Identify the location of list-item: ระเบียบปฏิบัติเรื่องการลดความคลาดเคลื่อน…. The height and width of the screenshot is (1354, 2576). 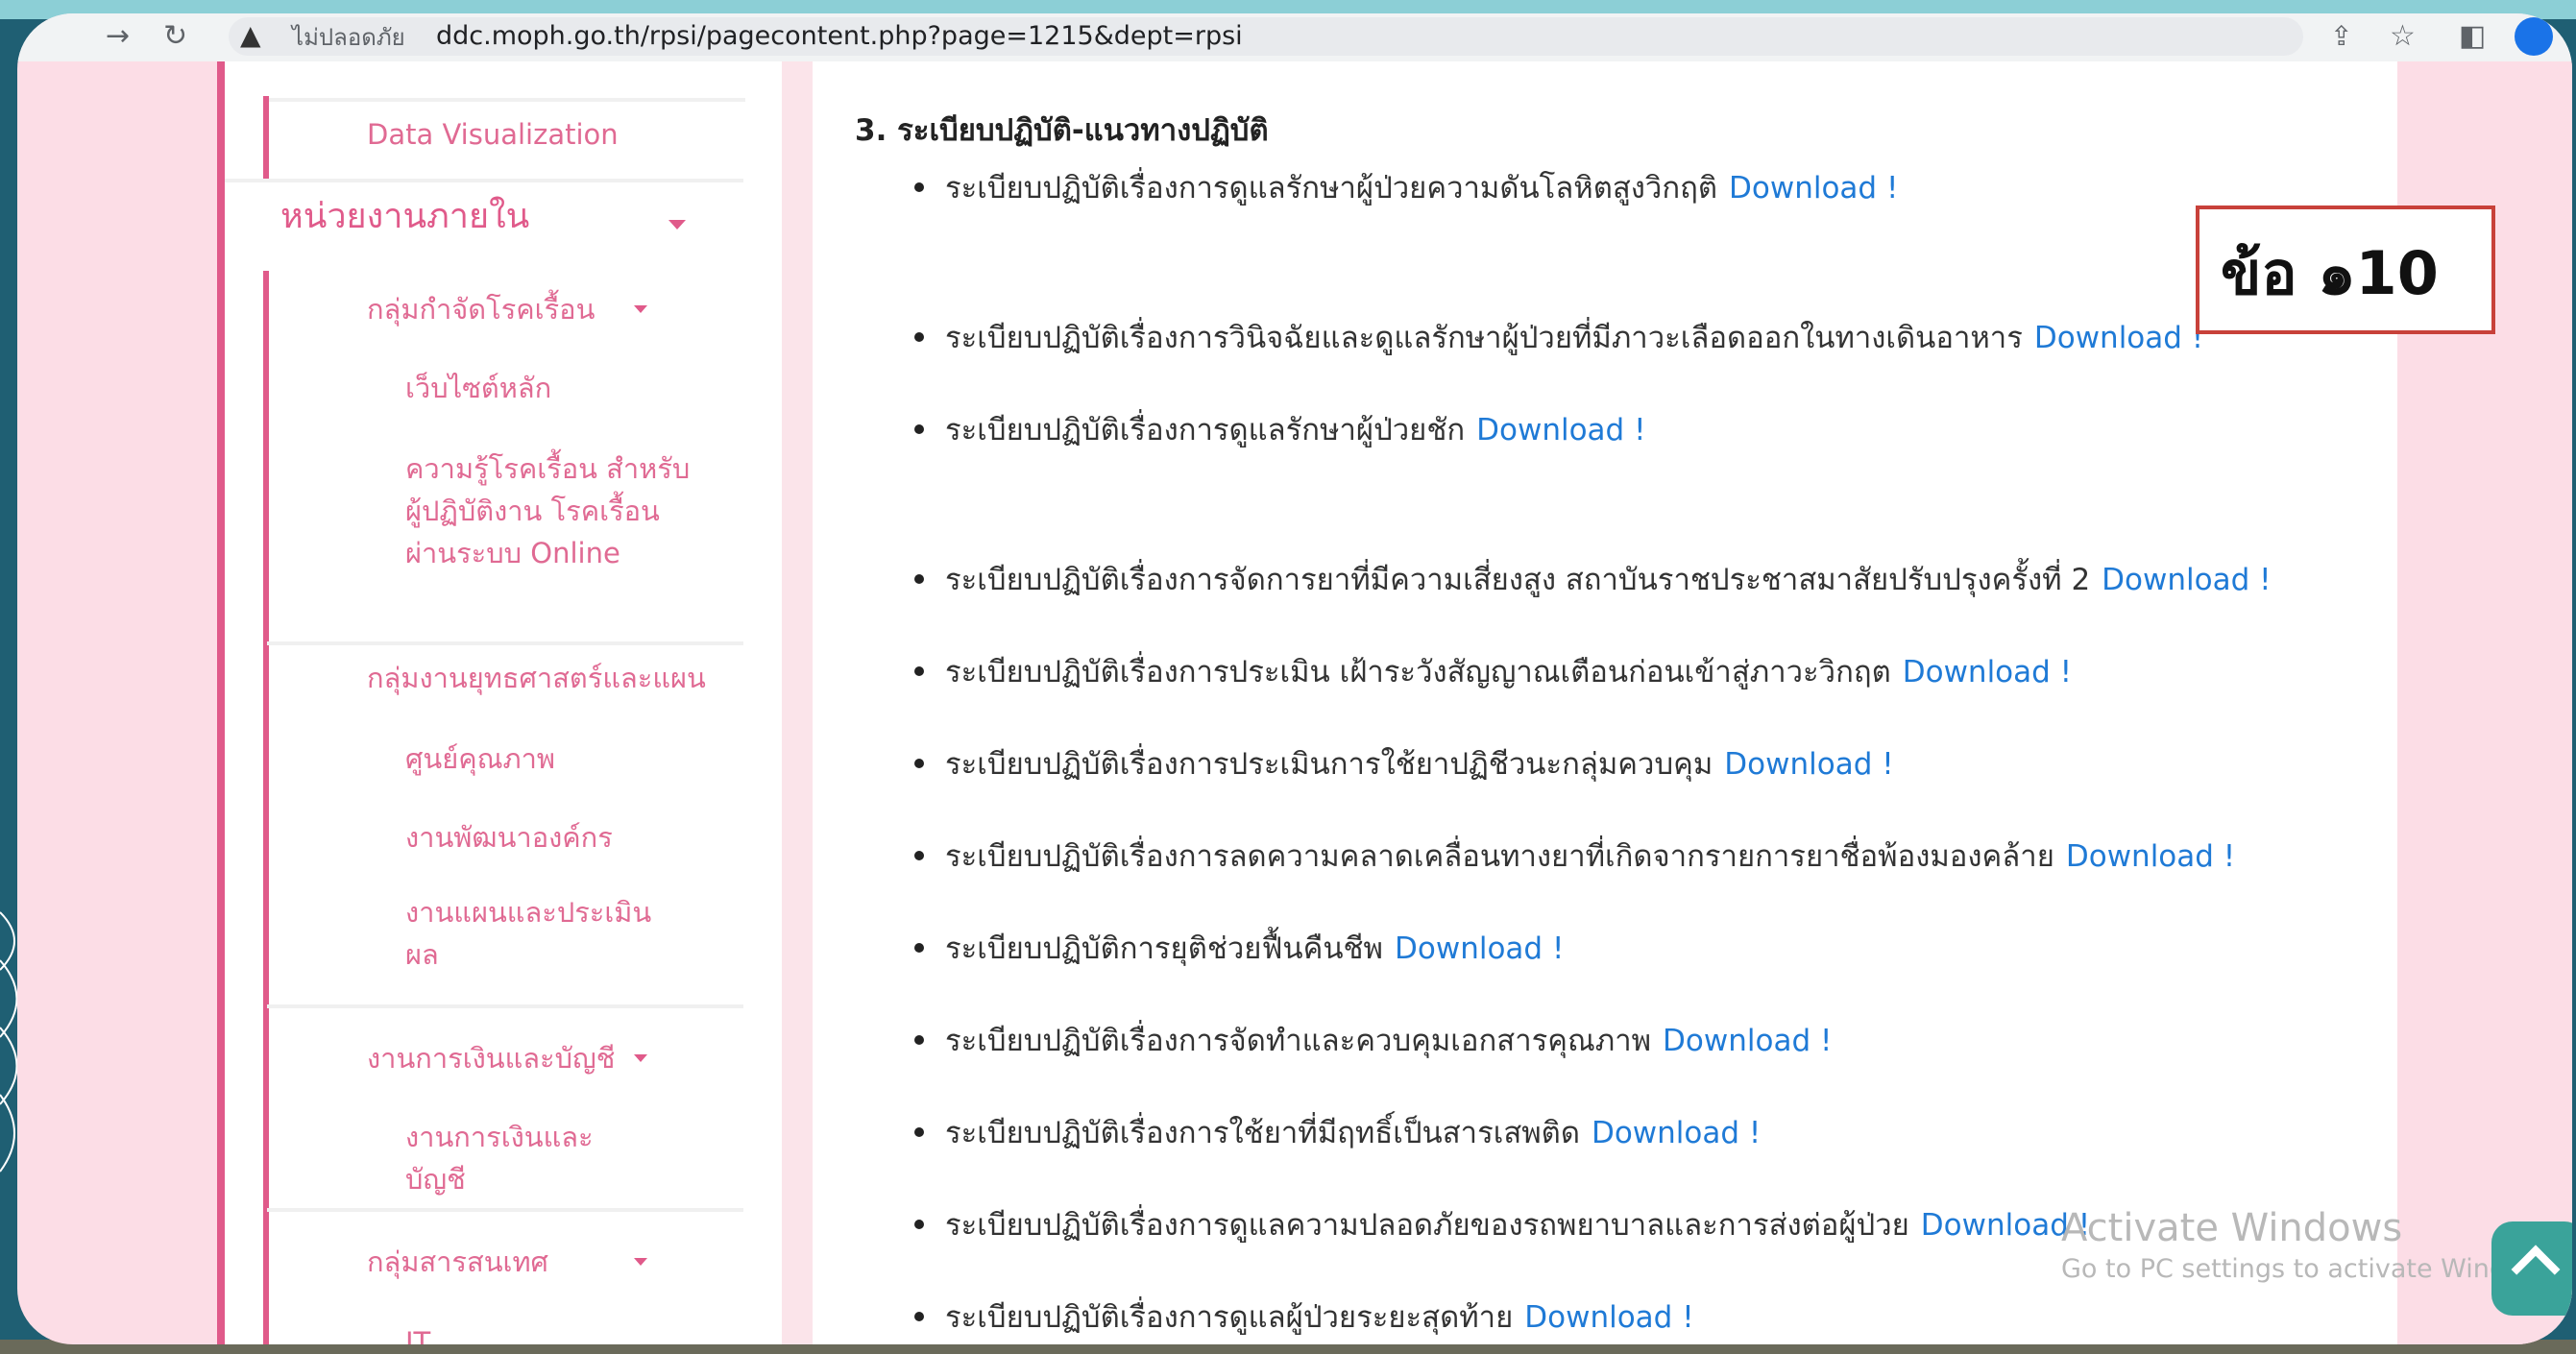
(1574, 856).